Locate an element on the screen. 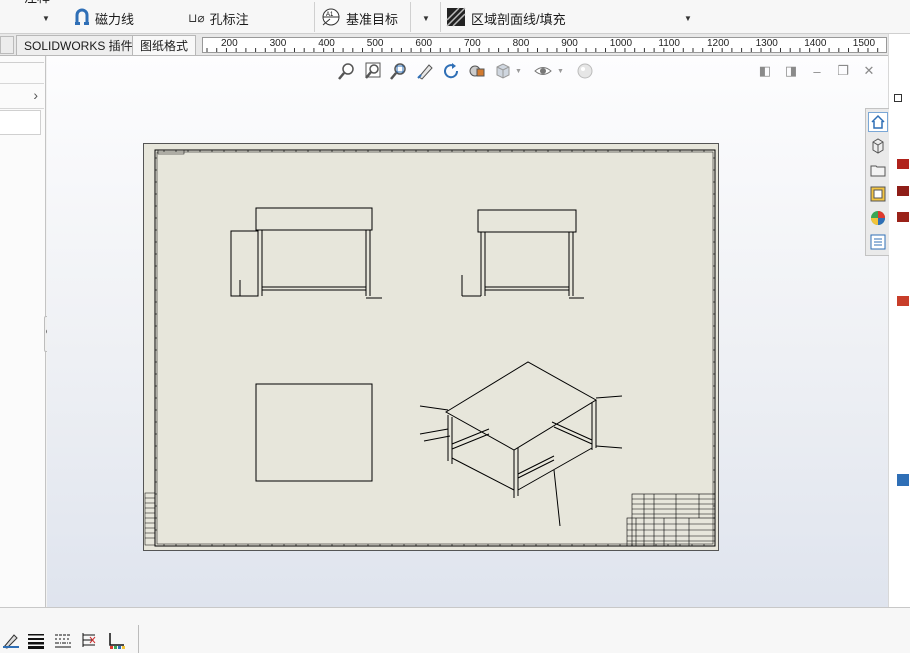  tab-sheet-format: 图纸格式 is located at coordinates (164, 45).